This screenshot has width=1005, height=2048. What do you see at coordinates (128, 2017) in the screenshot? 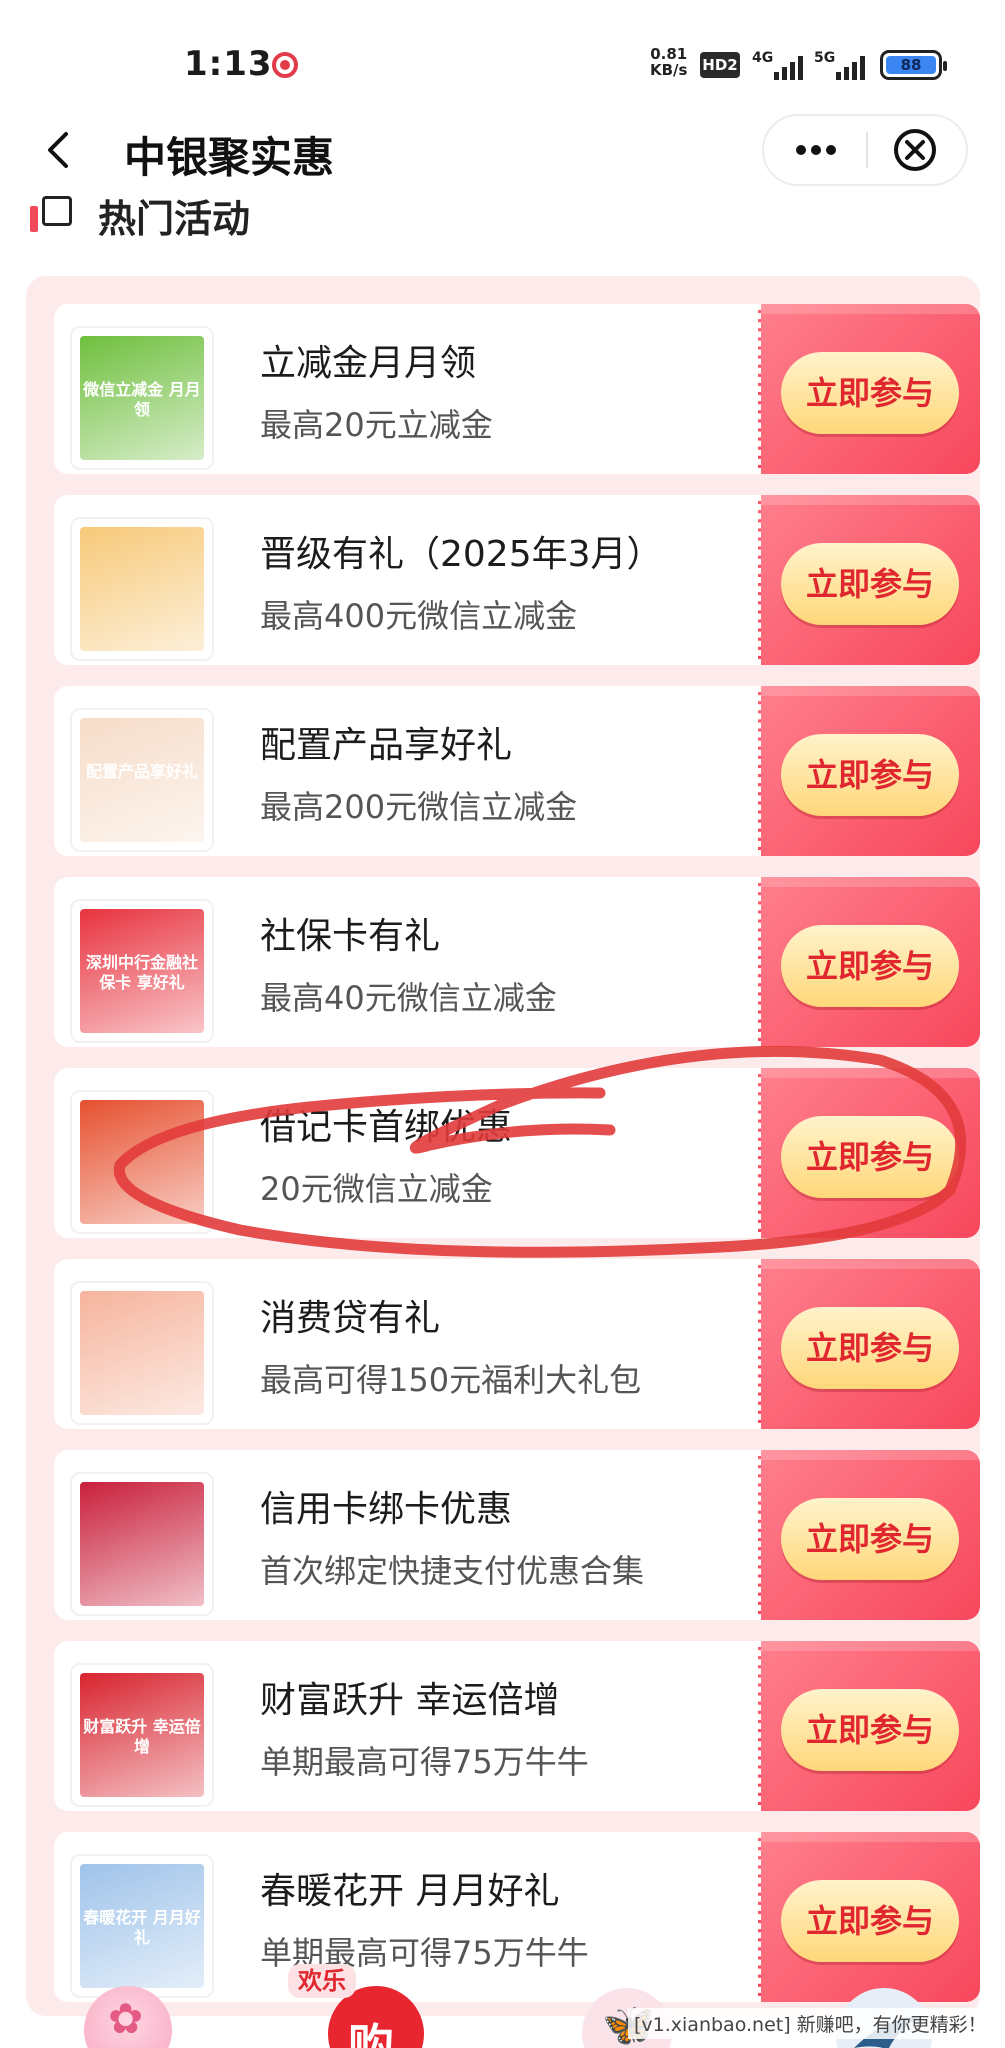
I see `tab-flower-icon` at bounding box center [128, 2017].